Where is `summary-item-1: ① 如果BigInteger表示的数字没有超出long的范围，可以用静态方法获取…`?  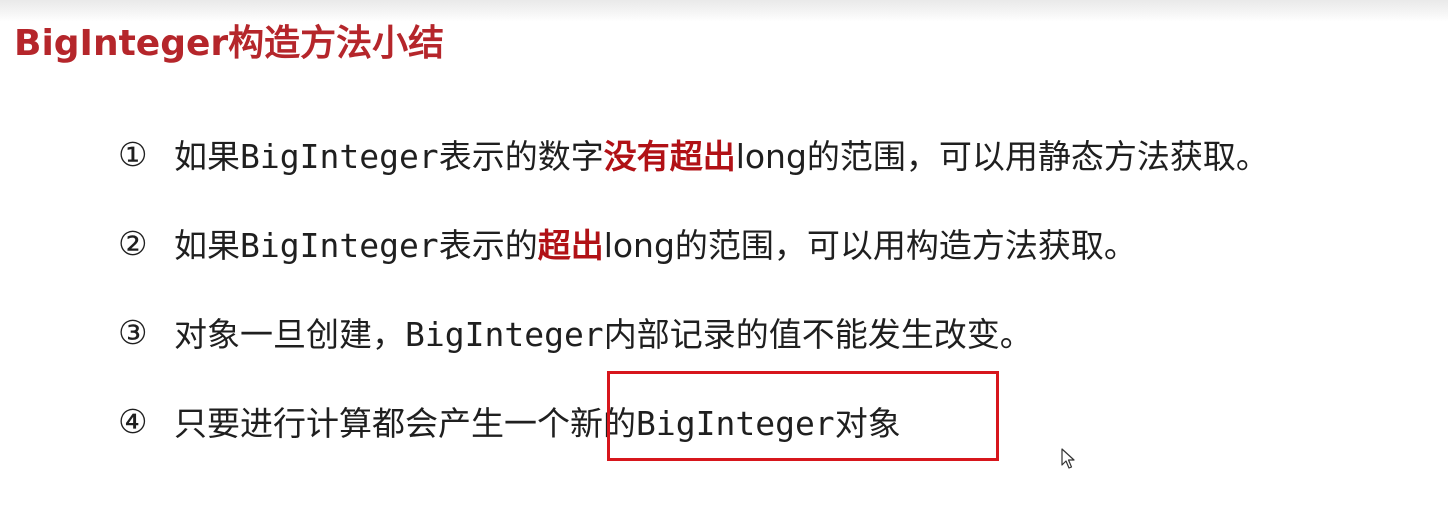
summary-item-1: ① 如果BigInteger表示的数字没有超出long的范围，可以用静态方法获取… is located at coordinates (693, 154).